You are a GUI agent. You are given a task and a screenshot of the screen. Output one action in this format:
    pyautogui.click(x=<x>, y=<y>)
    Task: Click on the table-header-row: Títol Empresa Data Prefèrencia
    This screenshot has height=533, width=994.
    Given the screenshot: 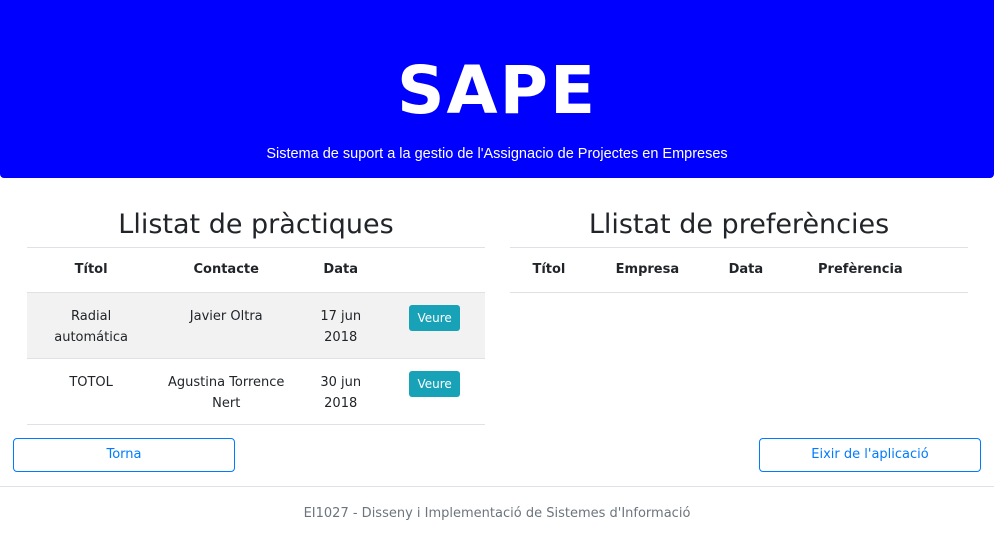 What is the action you would take?
    pyautogui.click(x=739, y=270)
    